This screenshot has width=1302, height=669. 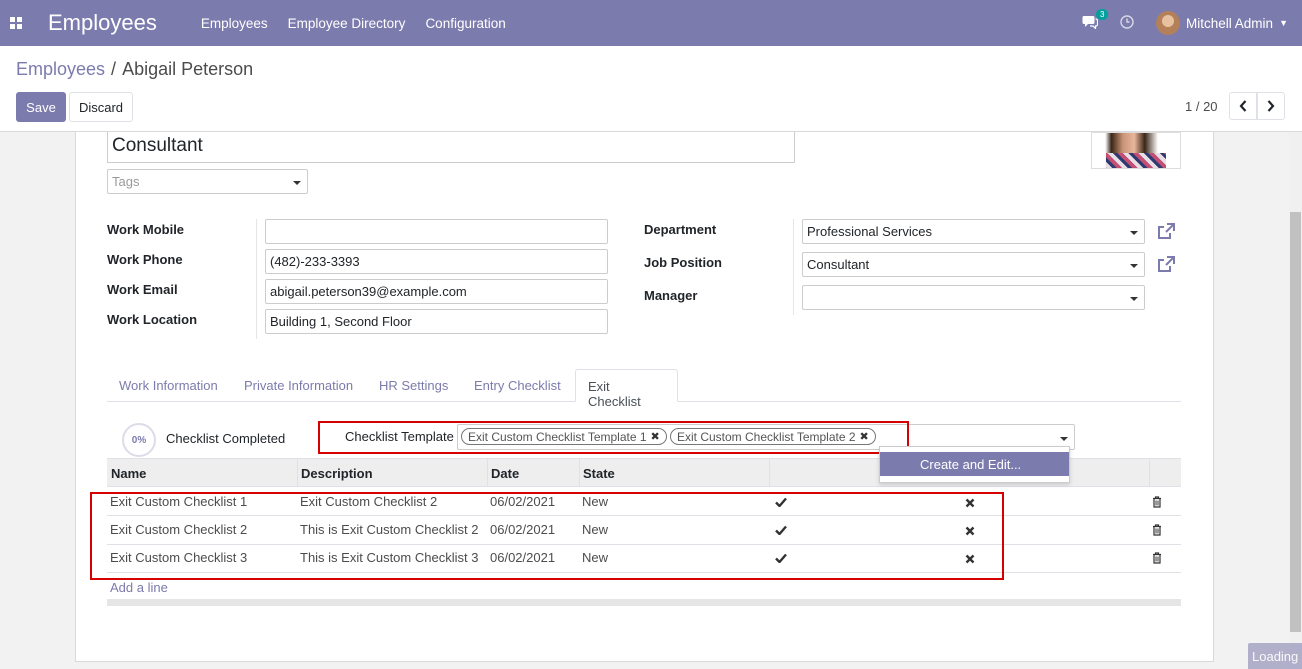 I want to click on work-email-input: abigail.peterson39@example.com, so click(x=436, y=291).